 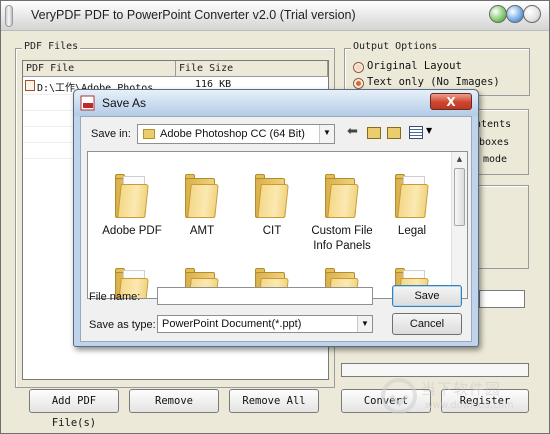 I want to click on watermark-logo: 当下软件园 www.downxia.com, so click(x=465, y=401).